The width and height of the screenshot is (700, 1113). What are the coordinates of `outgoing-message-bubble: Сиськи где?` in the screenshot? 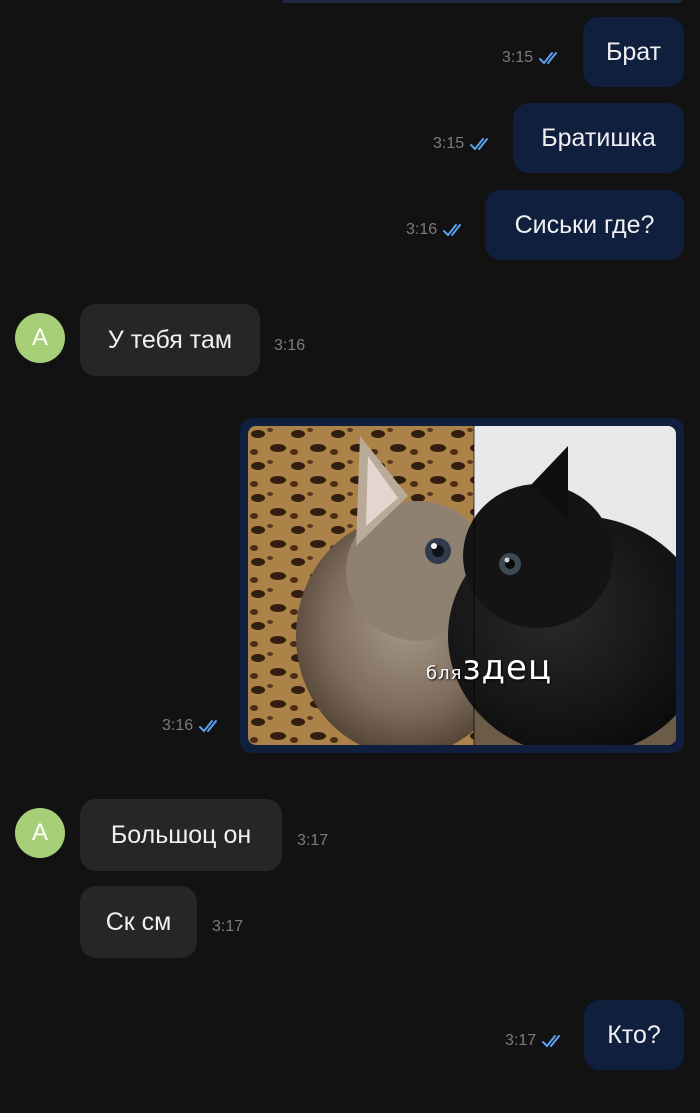 It's located at (584, 225).